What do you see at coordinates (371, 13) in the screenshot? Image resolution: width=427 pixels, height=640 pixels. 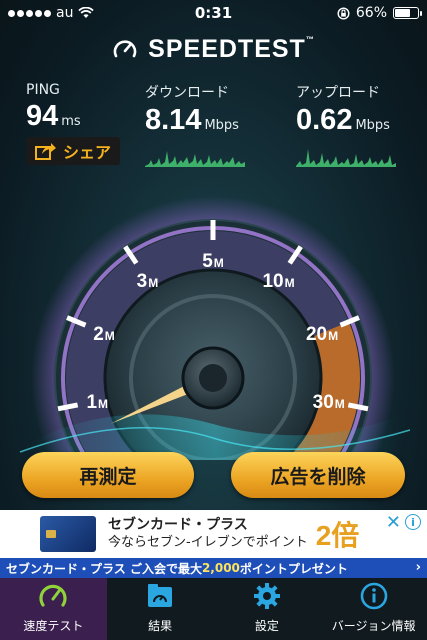 I see `battery-percent: 66%` at bounding box center [371, 13].